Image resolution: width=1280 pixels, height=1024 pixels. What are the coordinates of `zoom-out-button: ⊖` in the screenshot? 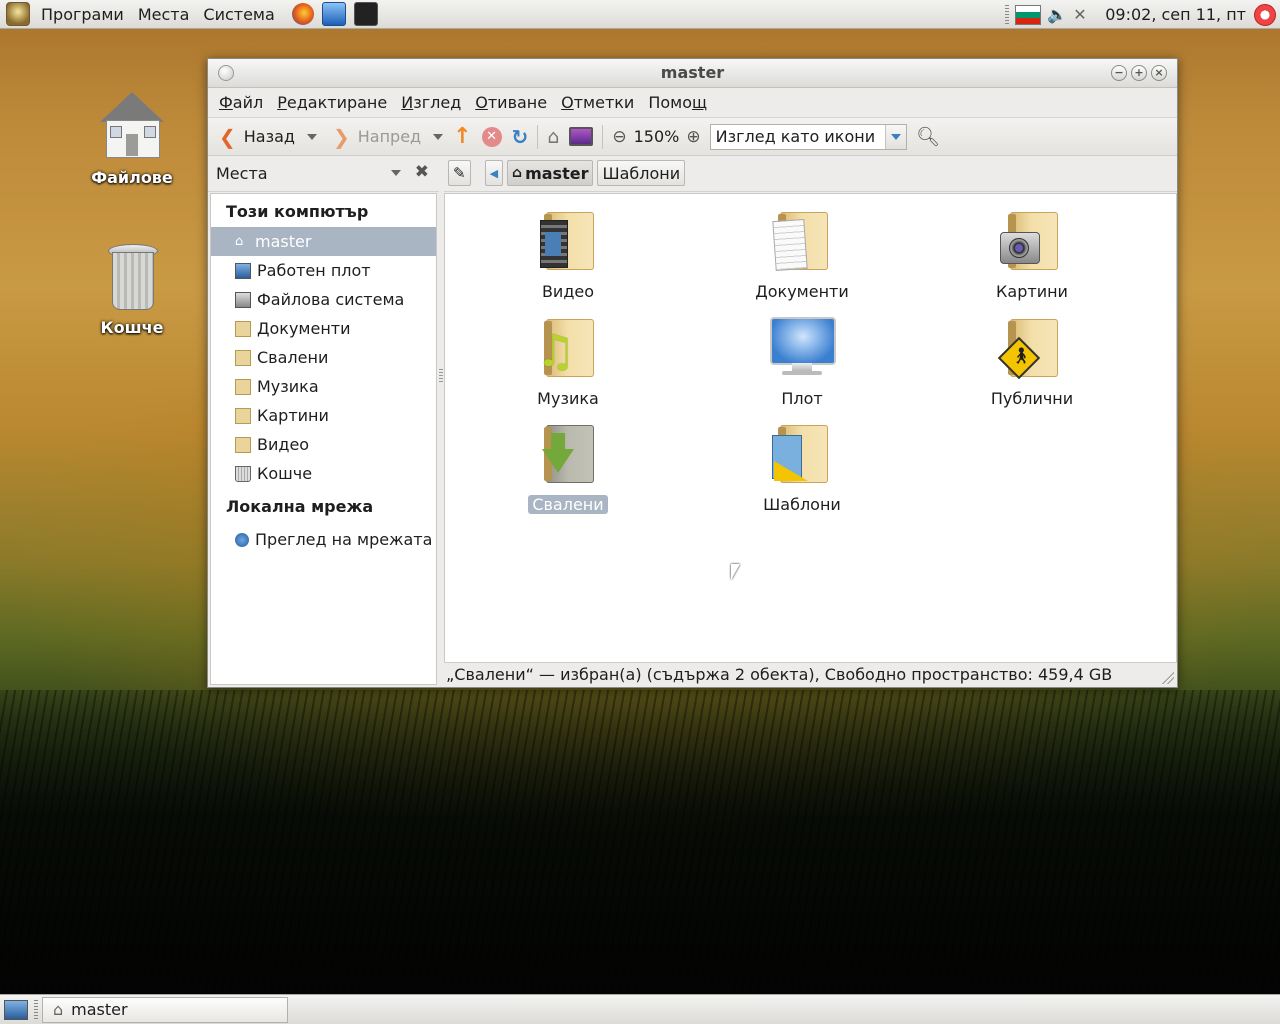 It's located at (619, 137).